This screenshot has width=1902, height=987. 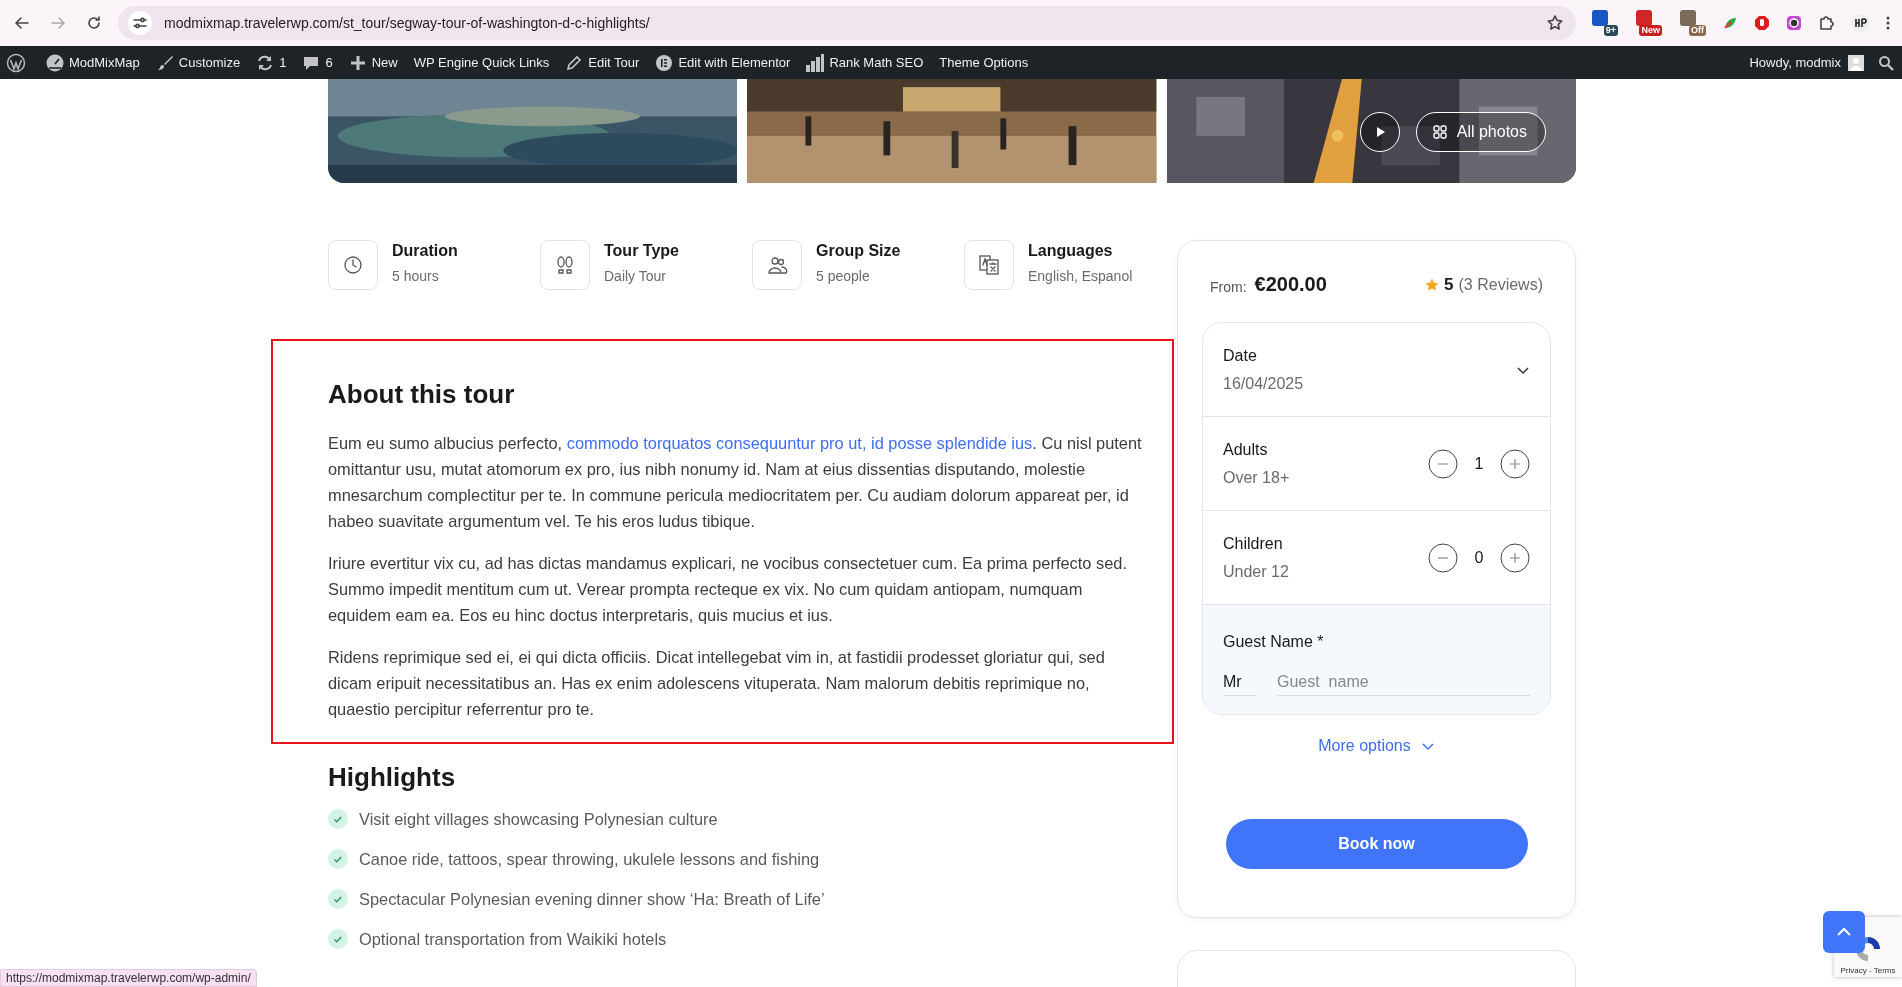 I want to click on people-icon, so click(x=777, y=265).